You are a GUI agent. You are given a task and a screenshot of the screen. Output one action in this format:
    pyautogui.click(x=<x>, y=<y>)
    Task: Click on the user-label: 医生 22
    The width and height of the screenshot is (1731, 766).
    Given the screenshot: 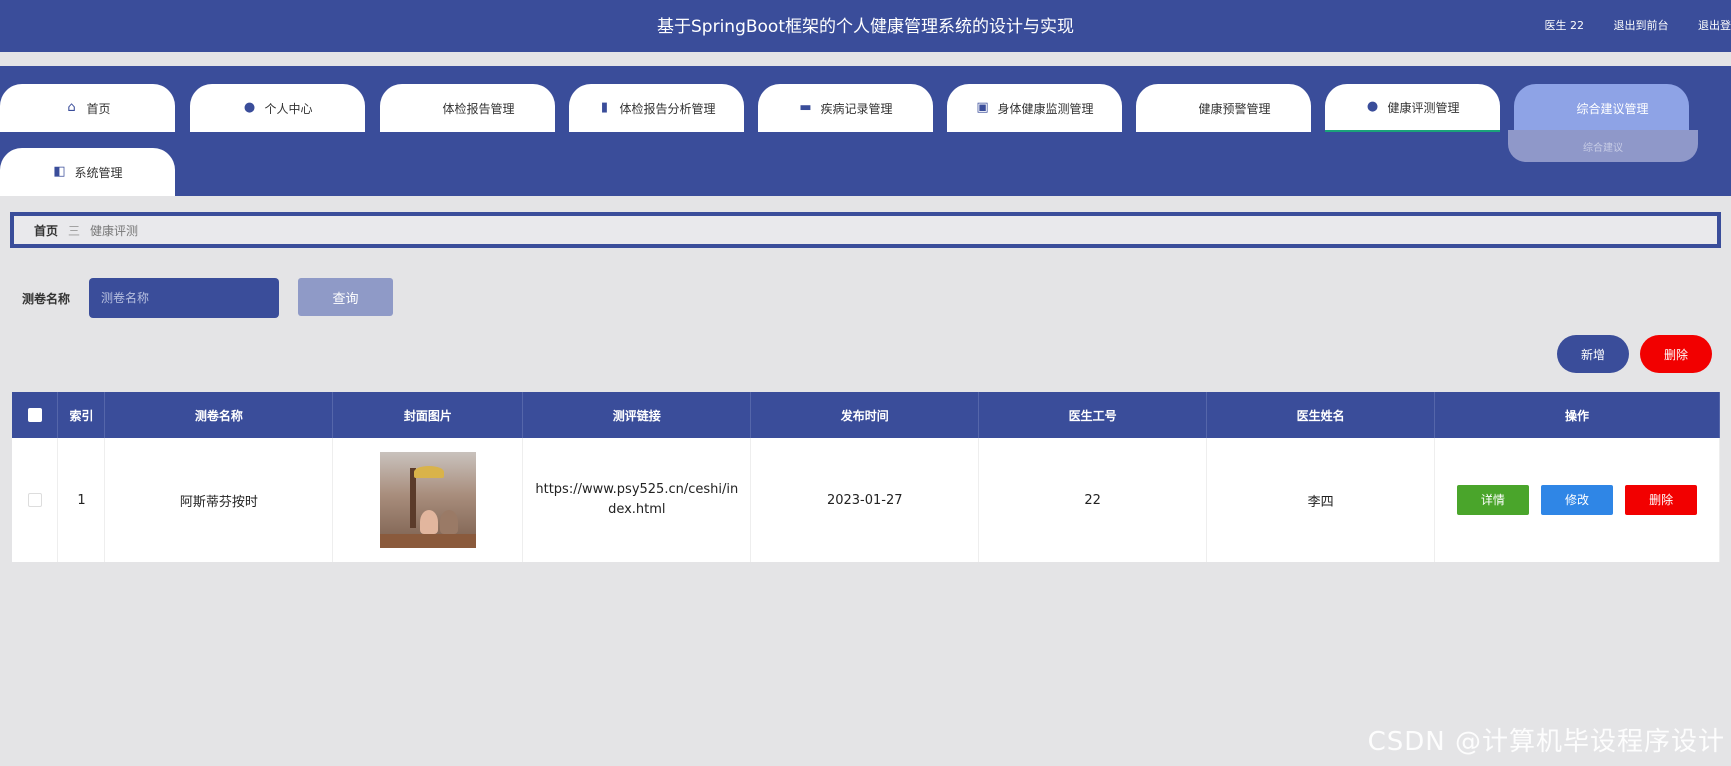 What is the action you would take?
    pyautogui.click(x=1564, y=25)
    